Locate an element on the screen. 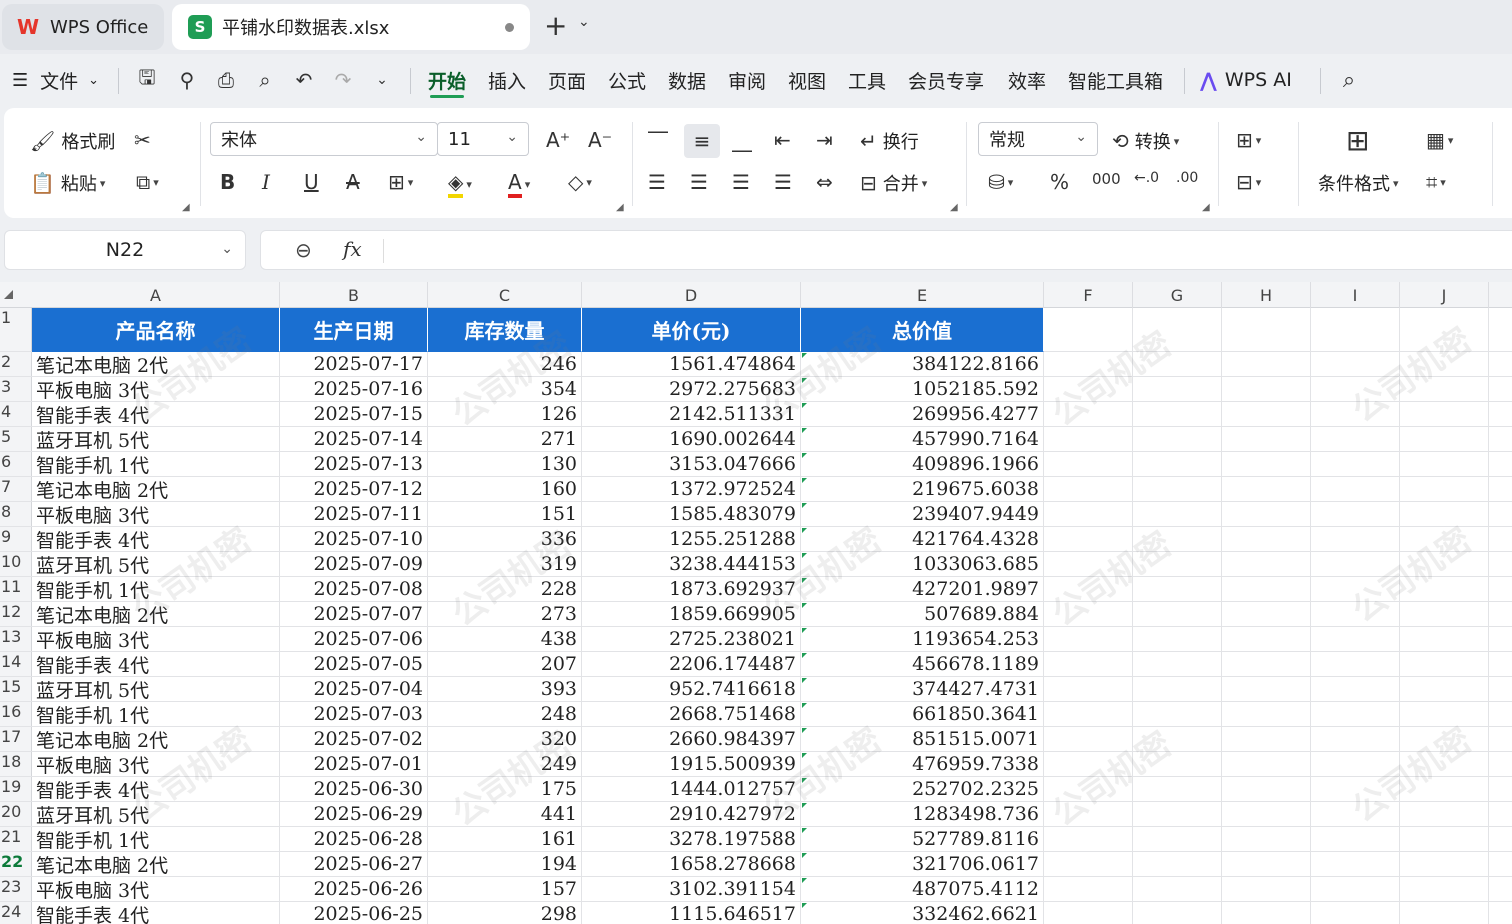 Image resolution: width=1512 pixels, height=924 pixels. row-header-22: 22 is located at coordinates (16, 864).